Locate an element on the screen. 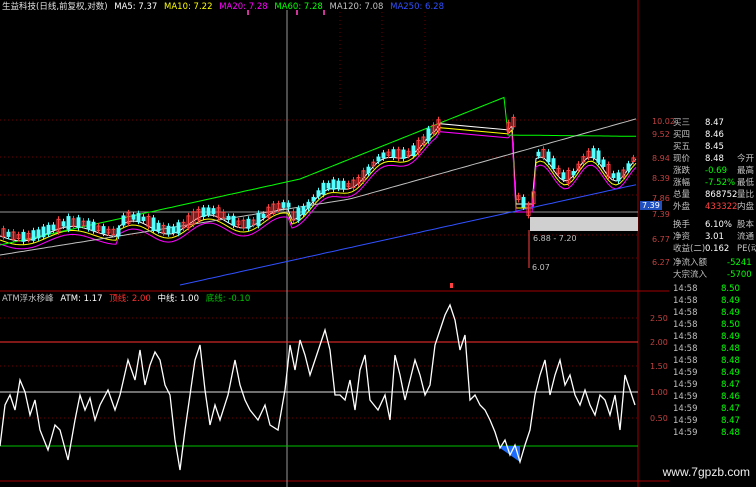  quote-label: 收益(二) is located at coordinates (689, 249).